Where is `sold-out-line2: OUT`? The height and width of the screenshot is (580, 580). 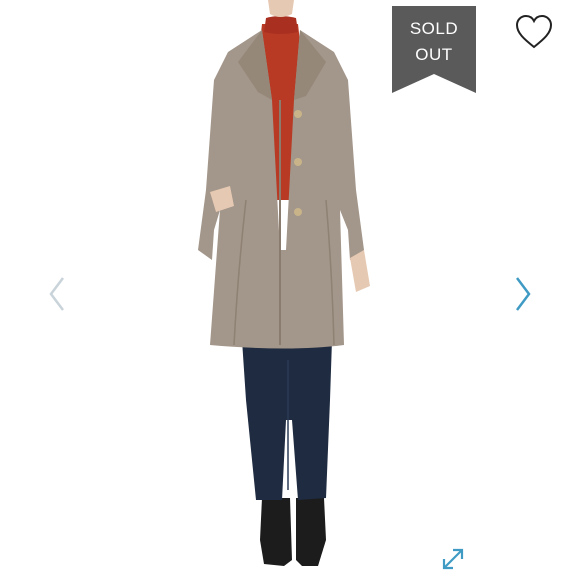 sold-out-line2: OUT is located at coordinates (434, 54).